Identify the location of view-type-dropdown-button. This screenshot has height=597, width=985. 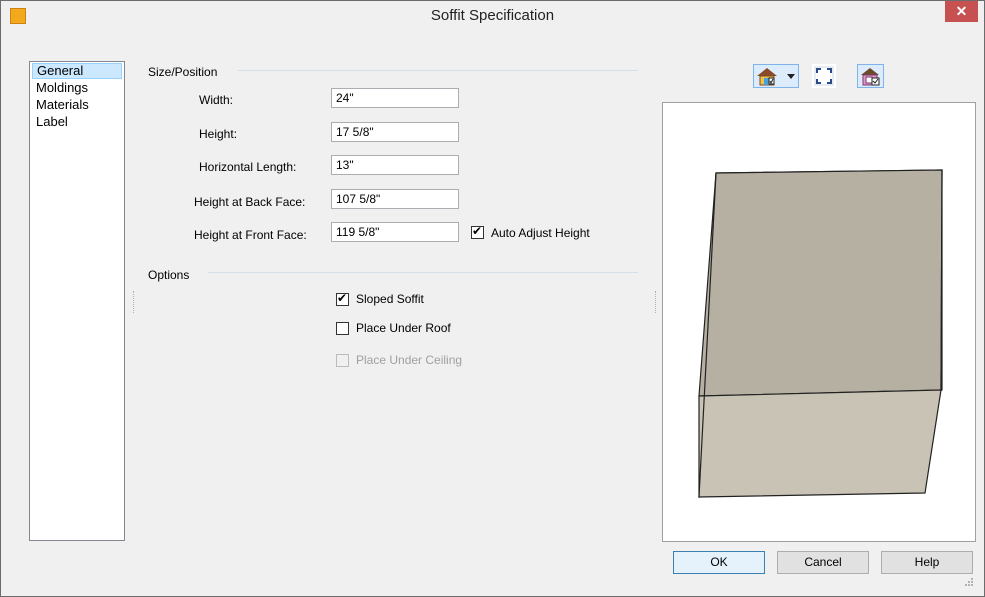
(776, 76).